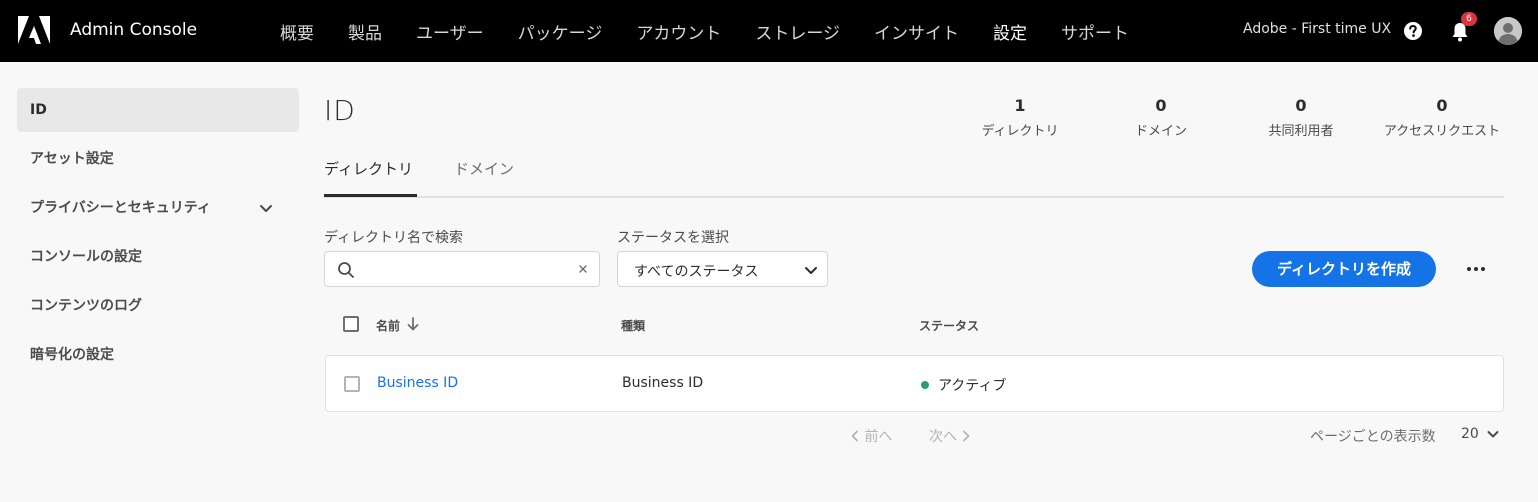 The image size is (1538, 502). Describe the element at coordinates (72, 159) in the screenshot. I see `sidebar-item-label: アセット設定` at that location.